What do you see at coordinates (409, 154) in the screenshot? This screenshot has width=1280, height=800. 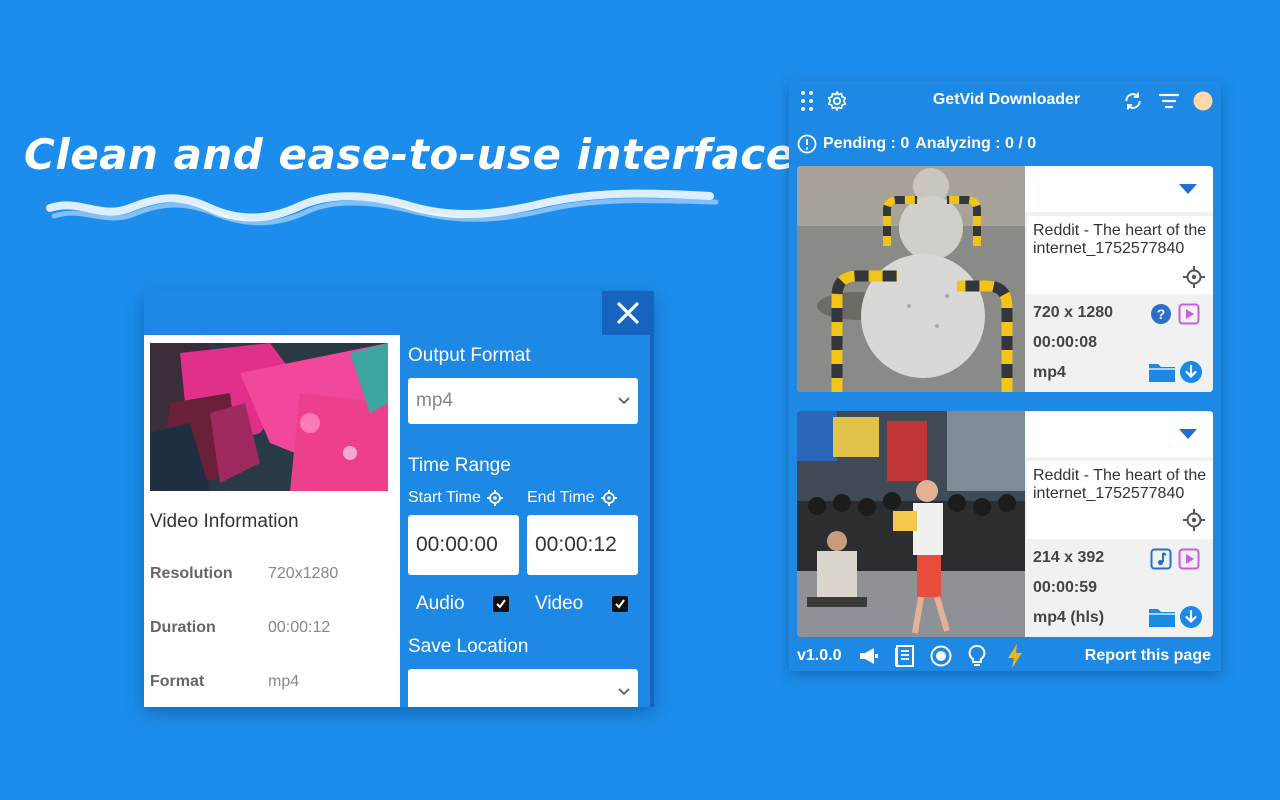 I see `headline: Clean and ease-to-use interface` at bounding box center [409, 154].